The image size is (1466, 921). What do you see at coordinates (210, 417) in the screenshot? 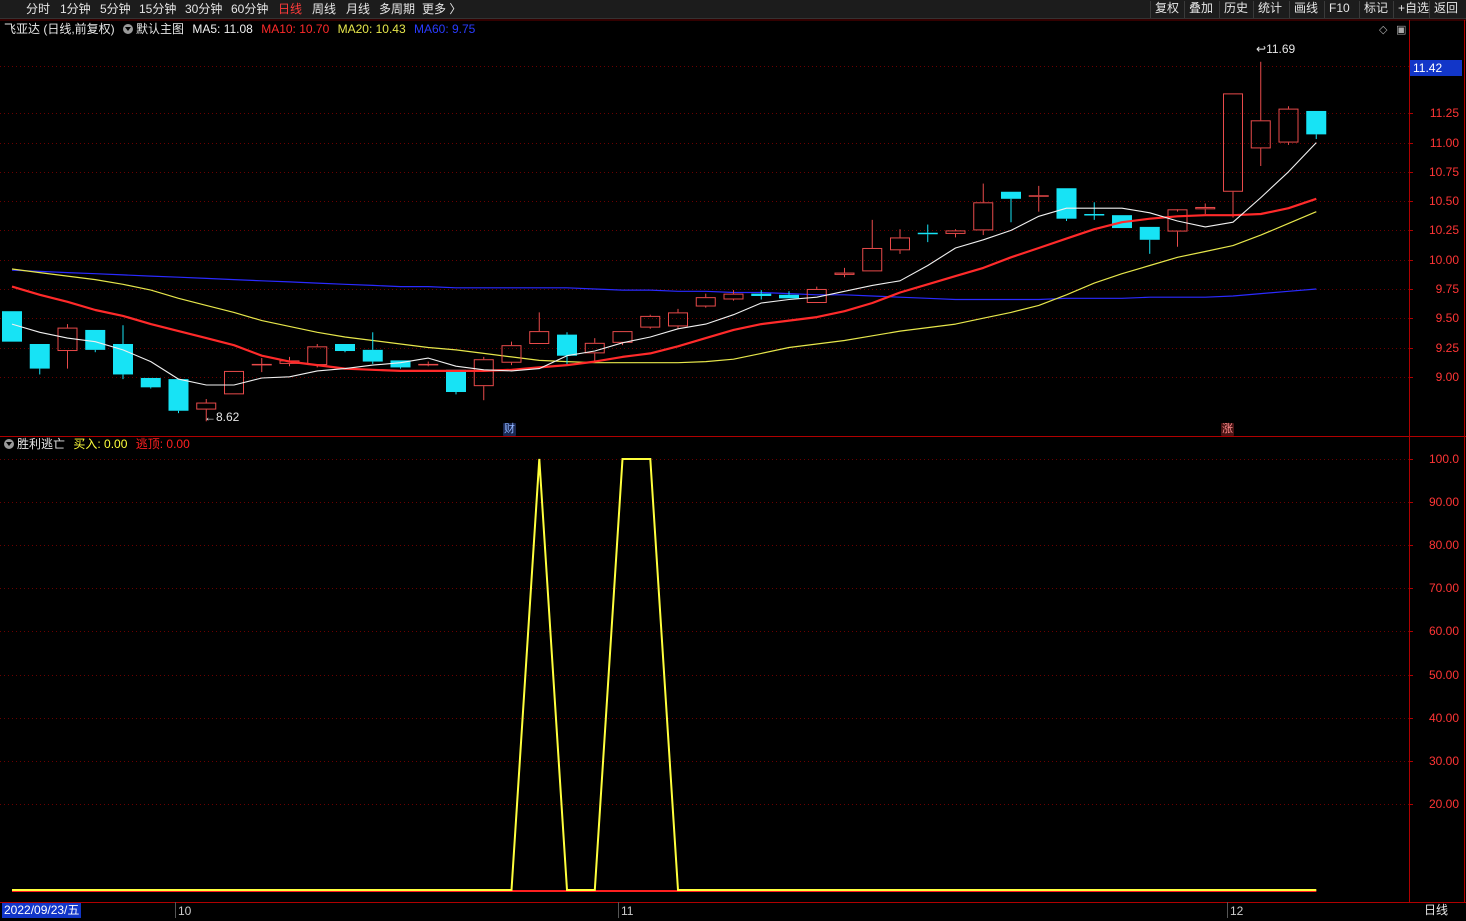
I see `low-arrow-icon: ←` at bounding box center [210, 417].